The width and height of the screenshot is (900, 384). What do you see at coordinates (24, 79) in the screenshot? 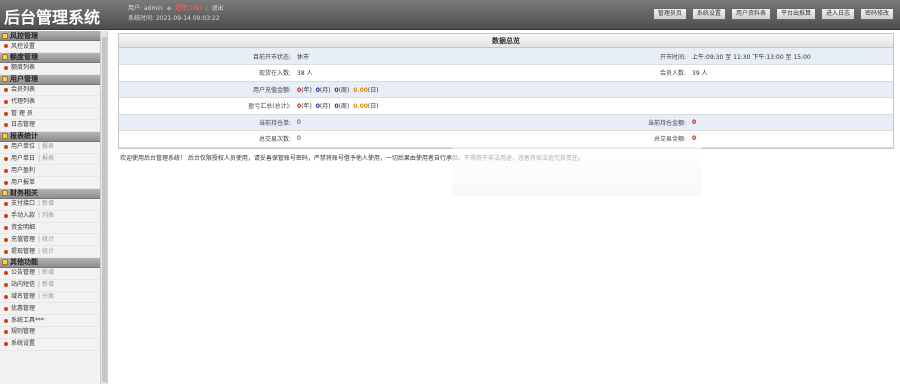
I see `sidebar-group-title: 用户管理` at bounding box center [24, 79].